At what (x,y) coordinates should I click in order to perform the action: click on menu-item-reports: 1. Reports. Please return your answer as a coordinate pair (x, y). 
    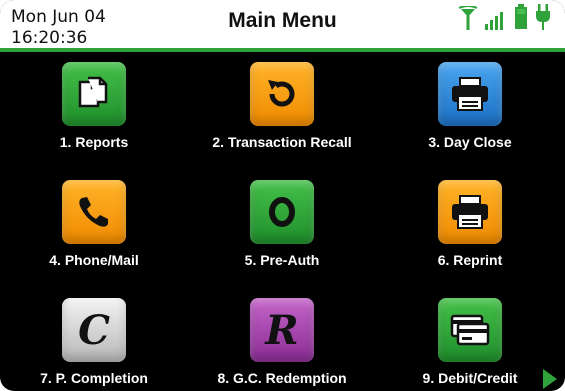
    Looking at the image, I should click on (94, 111).